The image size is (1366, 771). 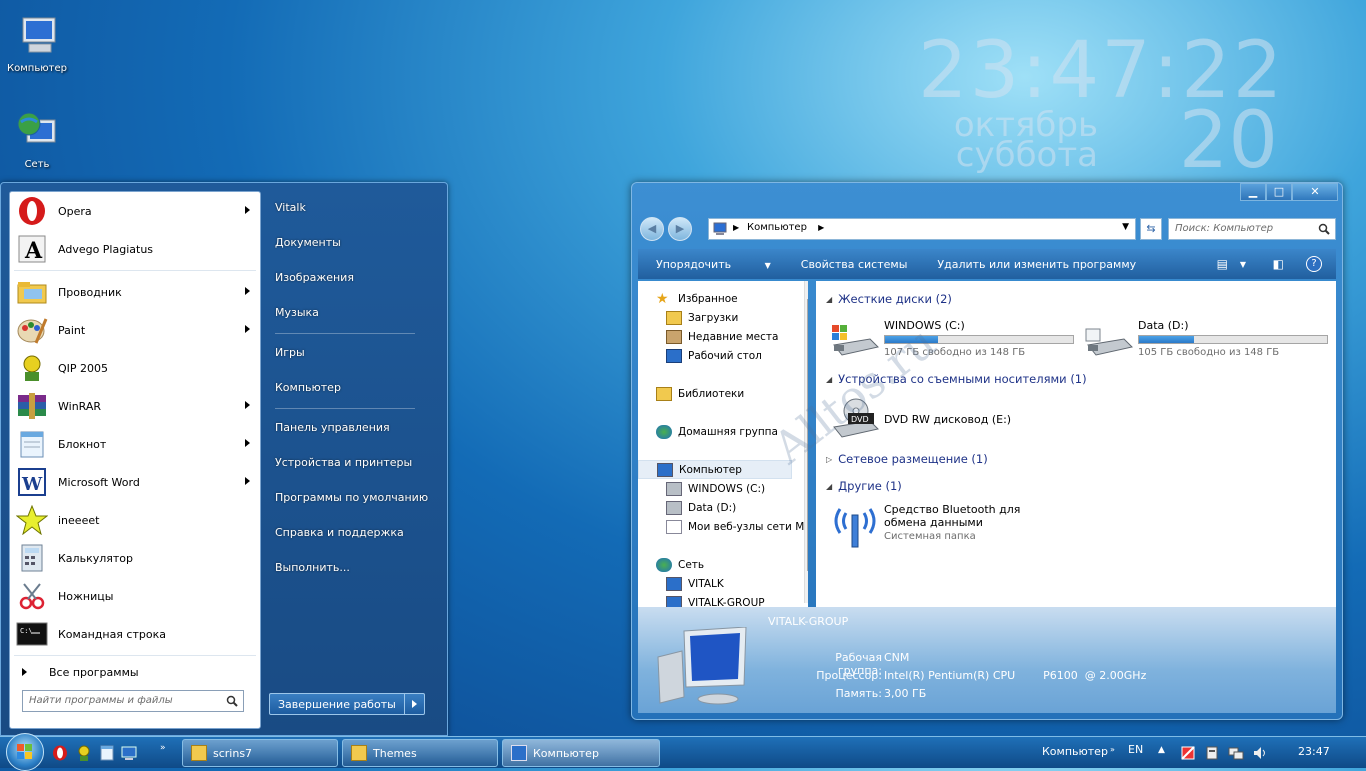 I want to click on address-toolbar-label: Компьютер, so click(x=1075, y=751).